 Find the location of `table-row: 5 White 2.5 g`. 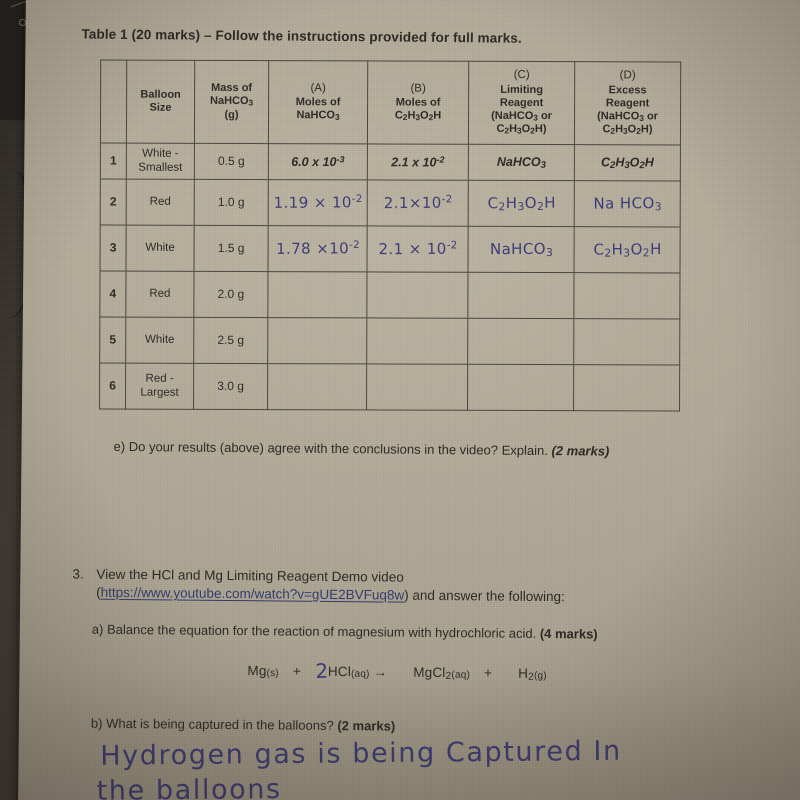

table-row: 5 White 2.5 g is located at coordinates (389, 341).